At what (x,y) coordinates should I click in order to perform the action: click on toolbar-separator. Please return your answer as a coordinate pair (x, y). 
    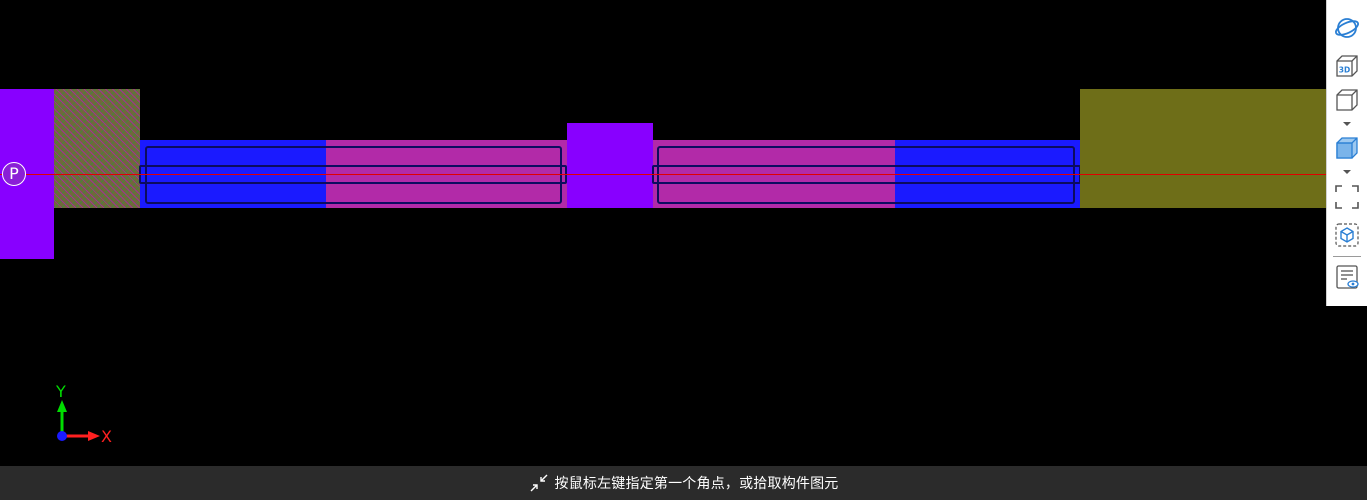
    Looking at the image, I should click on (1347, 256).